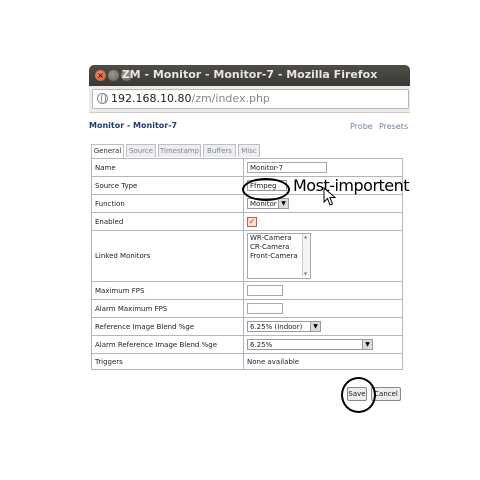 The width and height of the screenshot is (480, 480). I want to click on enabled-cell: ✓, so click(323, 221).